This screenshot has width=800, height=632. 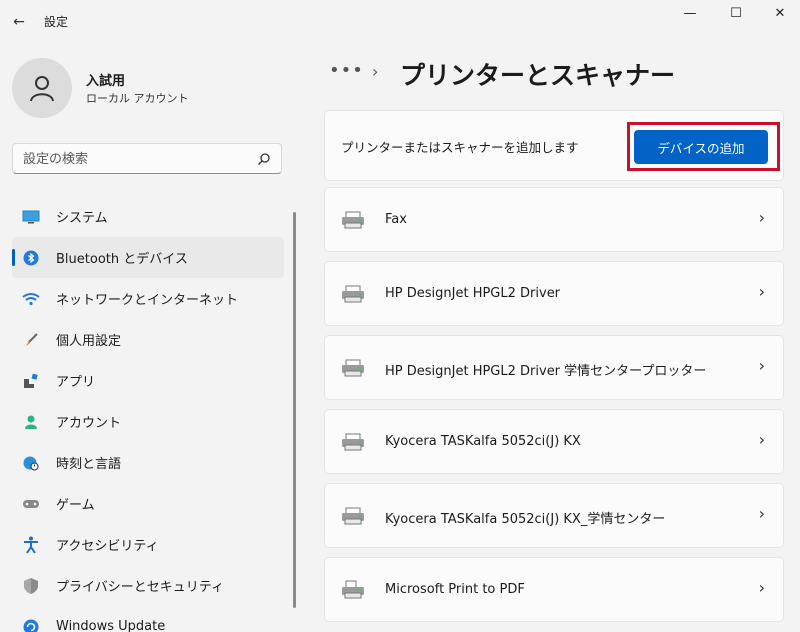 What do you see at coordinates (554, 589) in the screenshot?
I see `device-row-microsoft-pdf: Microsoft Print to PDF ›` at bounding box center [554, 589].